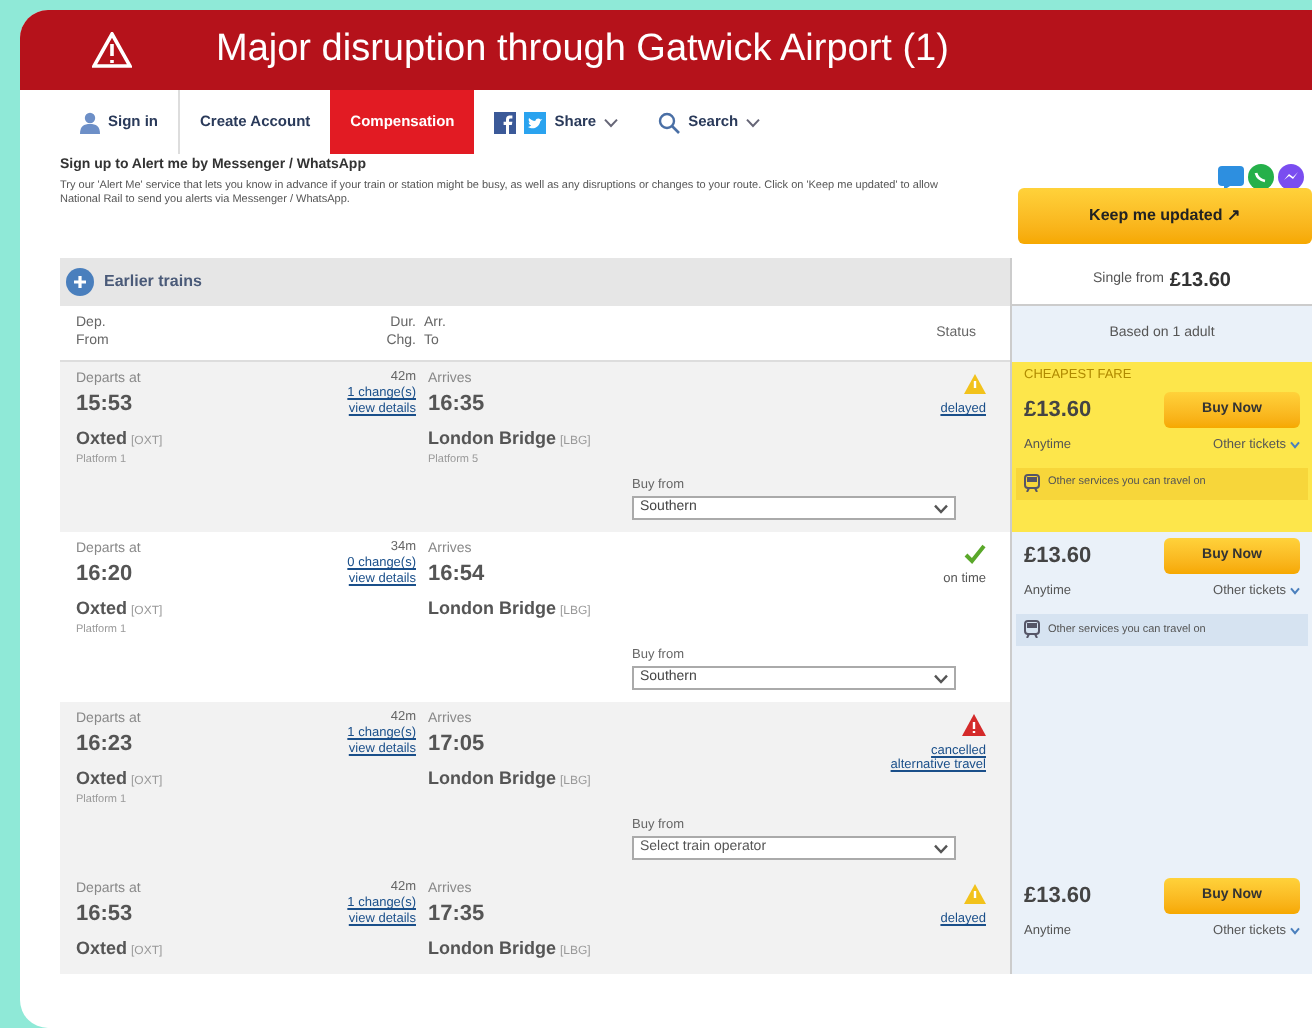 The width and height of the screenshot is (1312, 1028). I want to click on departure-time: 16:53, so click(105, 913).